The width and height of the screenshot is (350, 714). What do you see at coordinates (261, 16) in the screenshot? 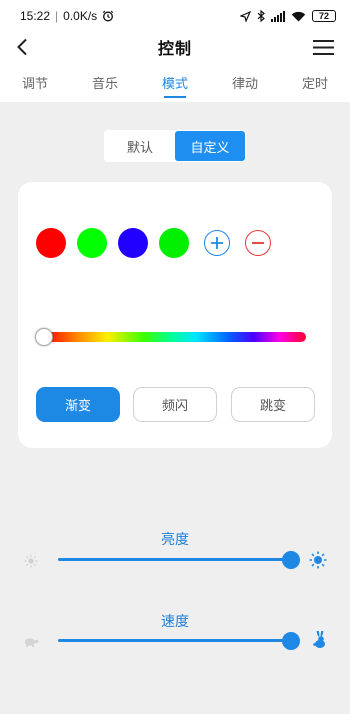
I see `bluetooth-icon` at bounding box center [261, 16].